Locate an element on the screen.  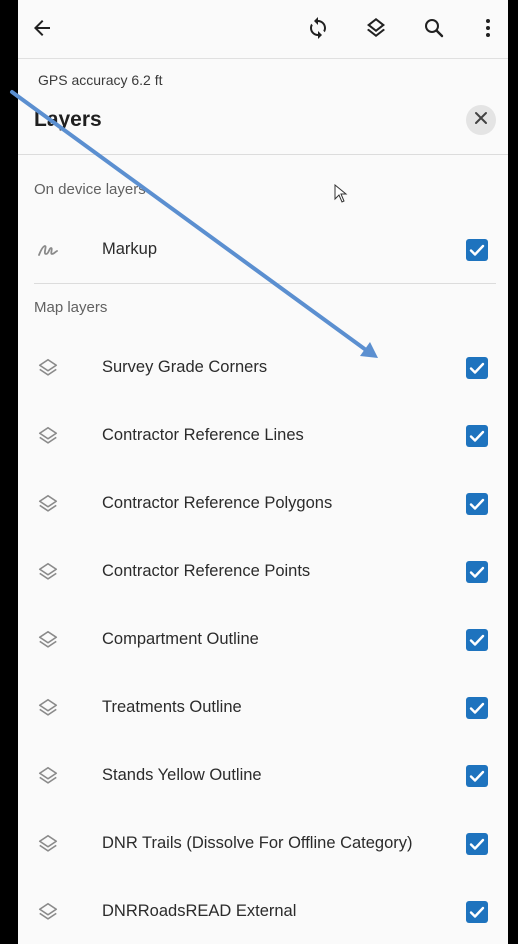
layer-label: Survey Grade Corners is located at coordinates (185, 367).